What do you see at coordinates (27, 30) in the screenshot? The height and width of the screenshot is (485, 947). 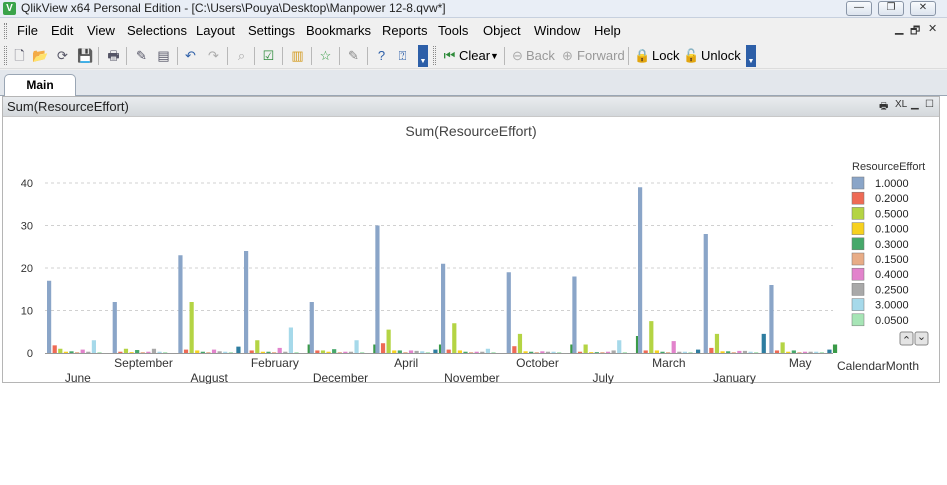 I see `menu-file: File` at bounding box center [27, 30].